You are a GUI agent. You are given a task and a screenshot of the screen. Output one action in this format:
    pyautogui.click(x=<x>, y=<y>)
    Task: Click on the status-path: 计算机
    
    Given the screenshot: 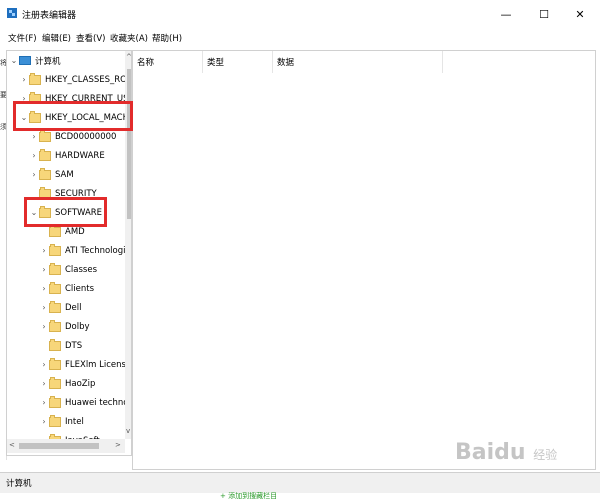 What is the action you would take?
    pyautogui.click(x=19, y=484)
    